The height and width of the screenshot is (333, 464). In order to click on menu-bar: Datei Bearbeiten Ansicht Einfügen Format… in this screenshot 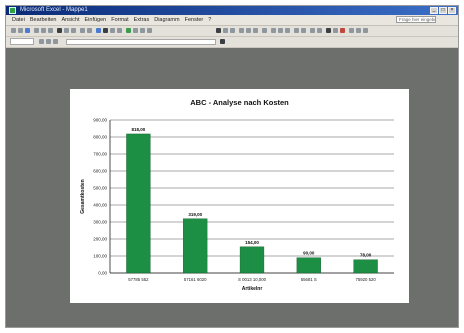, I will do `click(232, 20)`.